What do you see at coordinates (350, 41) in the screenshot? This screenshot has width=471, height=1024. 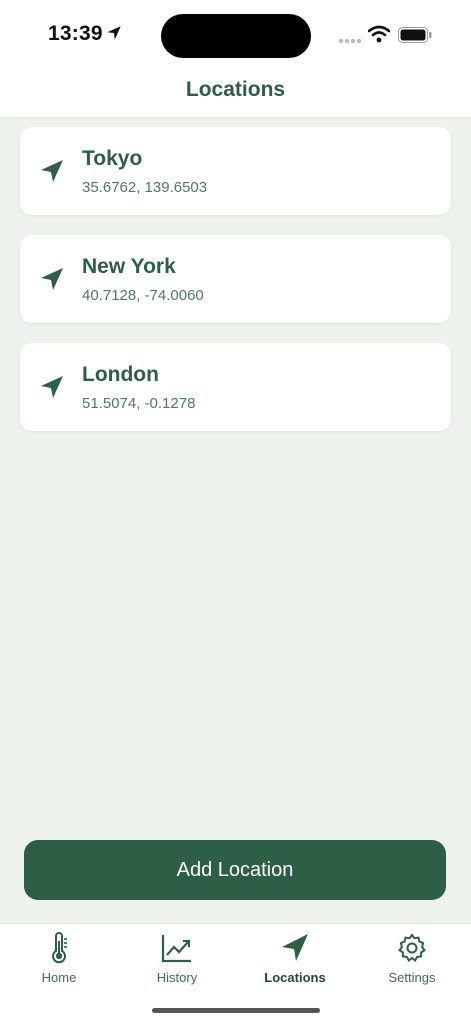 I see `cellular-signal-icon` at bounding box center [350, 41].